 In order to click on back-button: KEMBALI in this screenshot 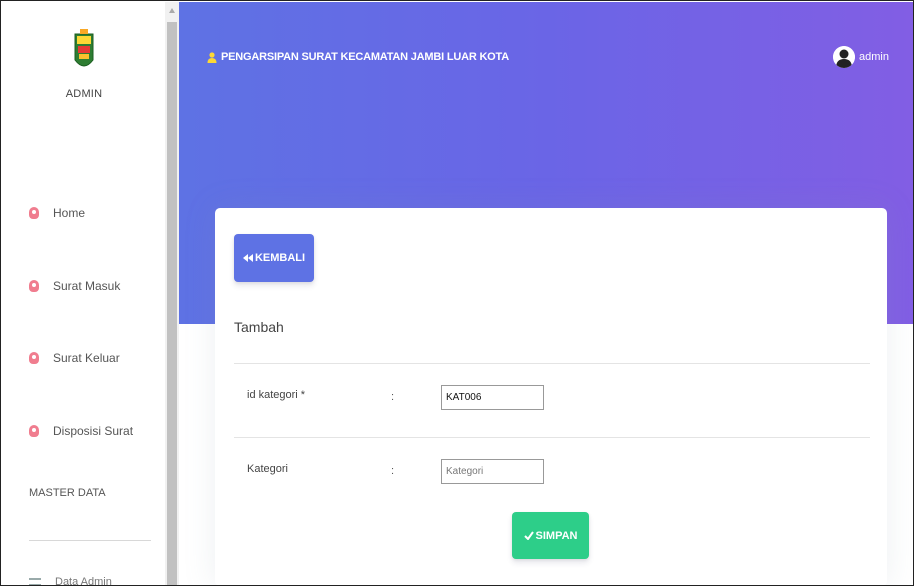, I will do `click(274, 258)`.